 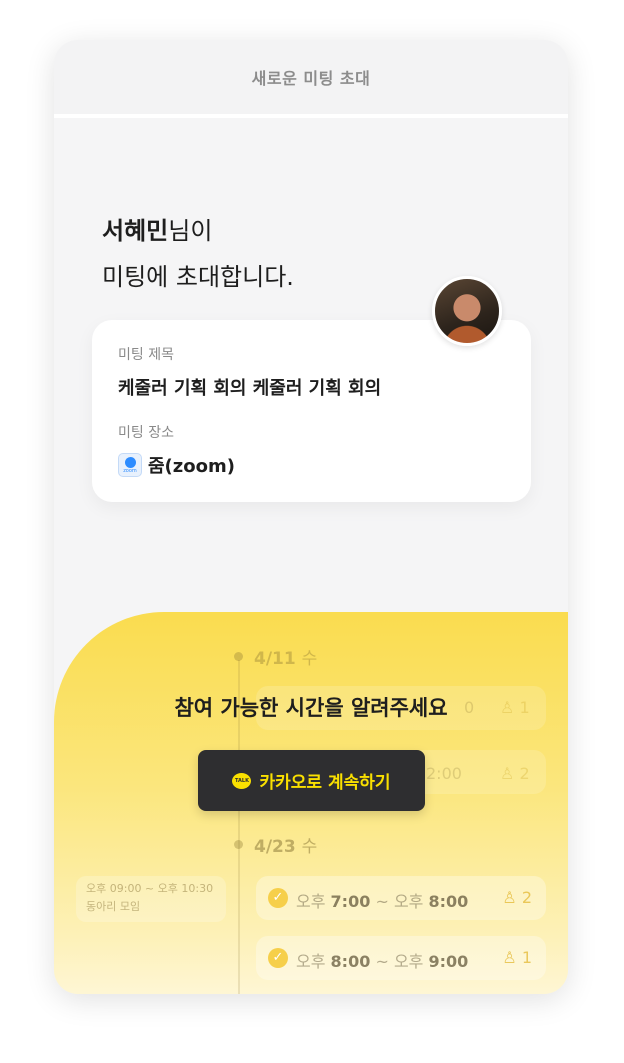 What do you see at coordinates (130, 462) in the screenshot?
I see `zoom-camera-glyph` at bounding box center [130, 462].